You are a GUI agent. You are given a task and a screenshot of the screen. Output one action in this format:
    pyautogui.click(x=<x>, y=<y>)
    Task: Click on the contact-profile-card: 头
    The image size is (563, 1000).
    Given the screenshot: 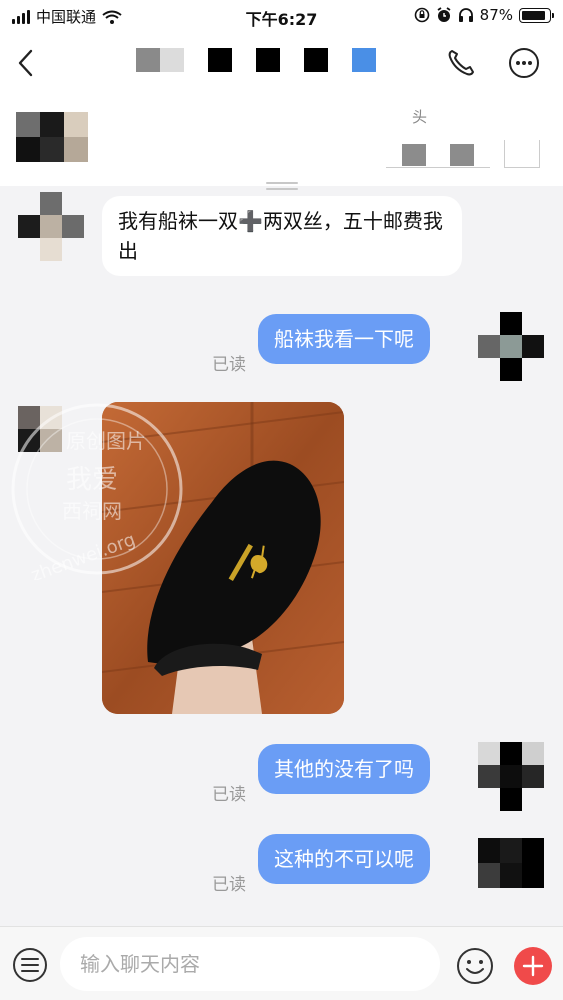 What is the action you would take?
    pyautogui.click(x=281, y=142)
    